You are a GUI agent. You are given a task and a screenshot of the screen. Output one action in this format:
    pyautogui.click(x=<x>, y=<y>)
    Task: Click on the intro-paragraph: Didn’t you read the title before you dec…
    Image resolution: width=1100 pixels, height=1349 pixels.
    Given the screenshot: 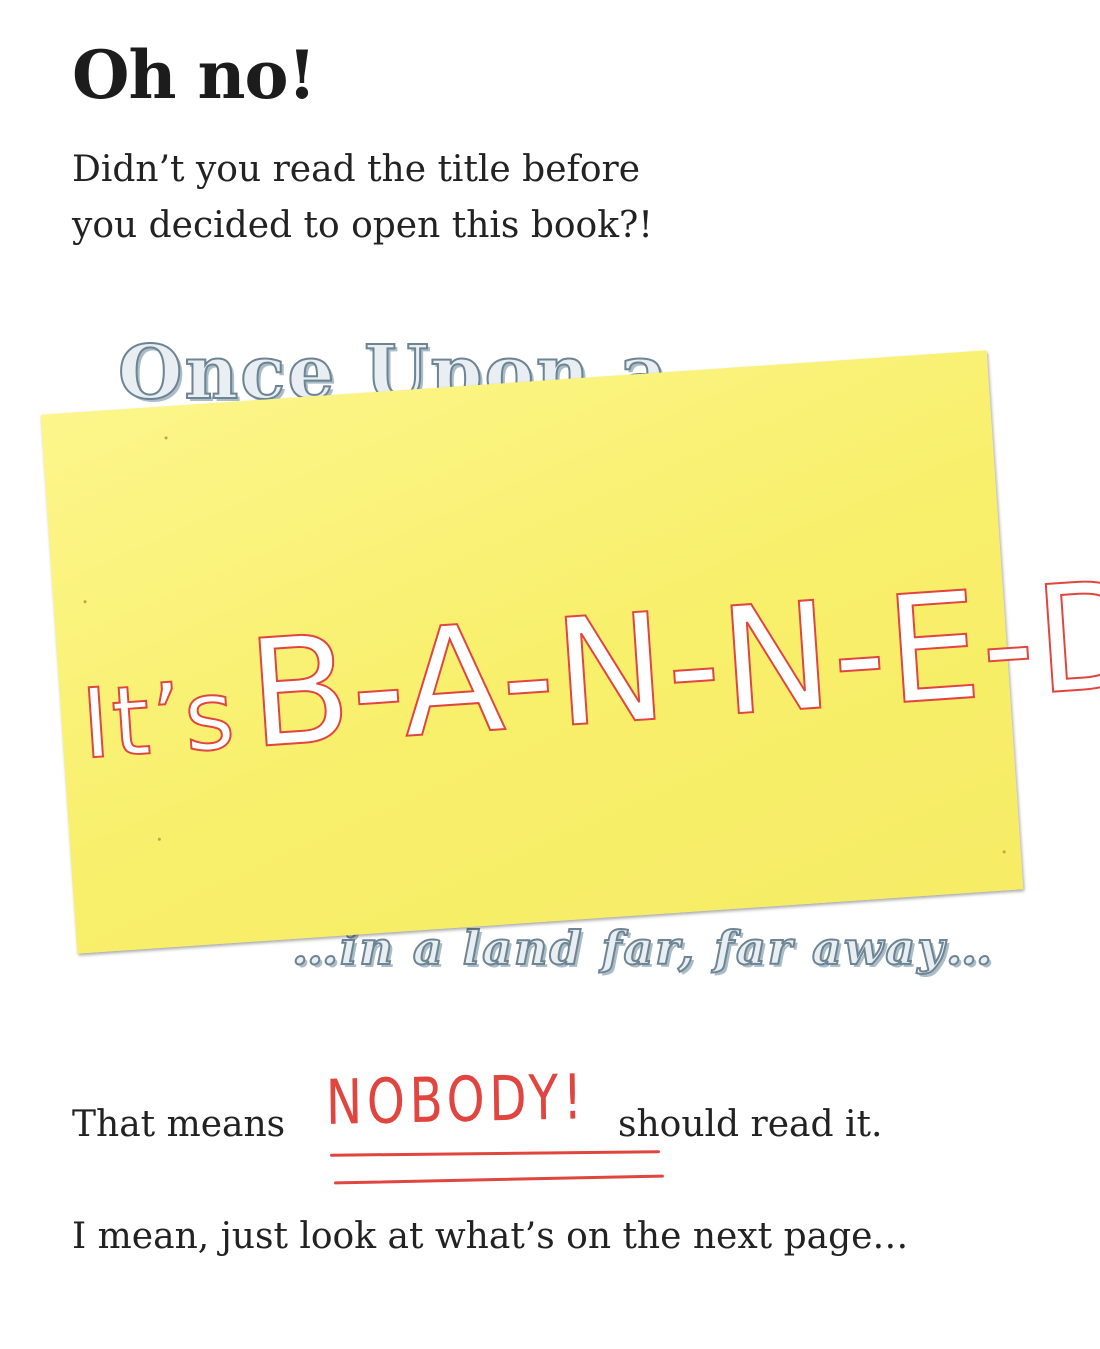 What is the action you would take?
    pyautogui.click(x=452, y=198)
    